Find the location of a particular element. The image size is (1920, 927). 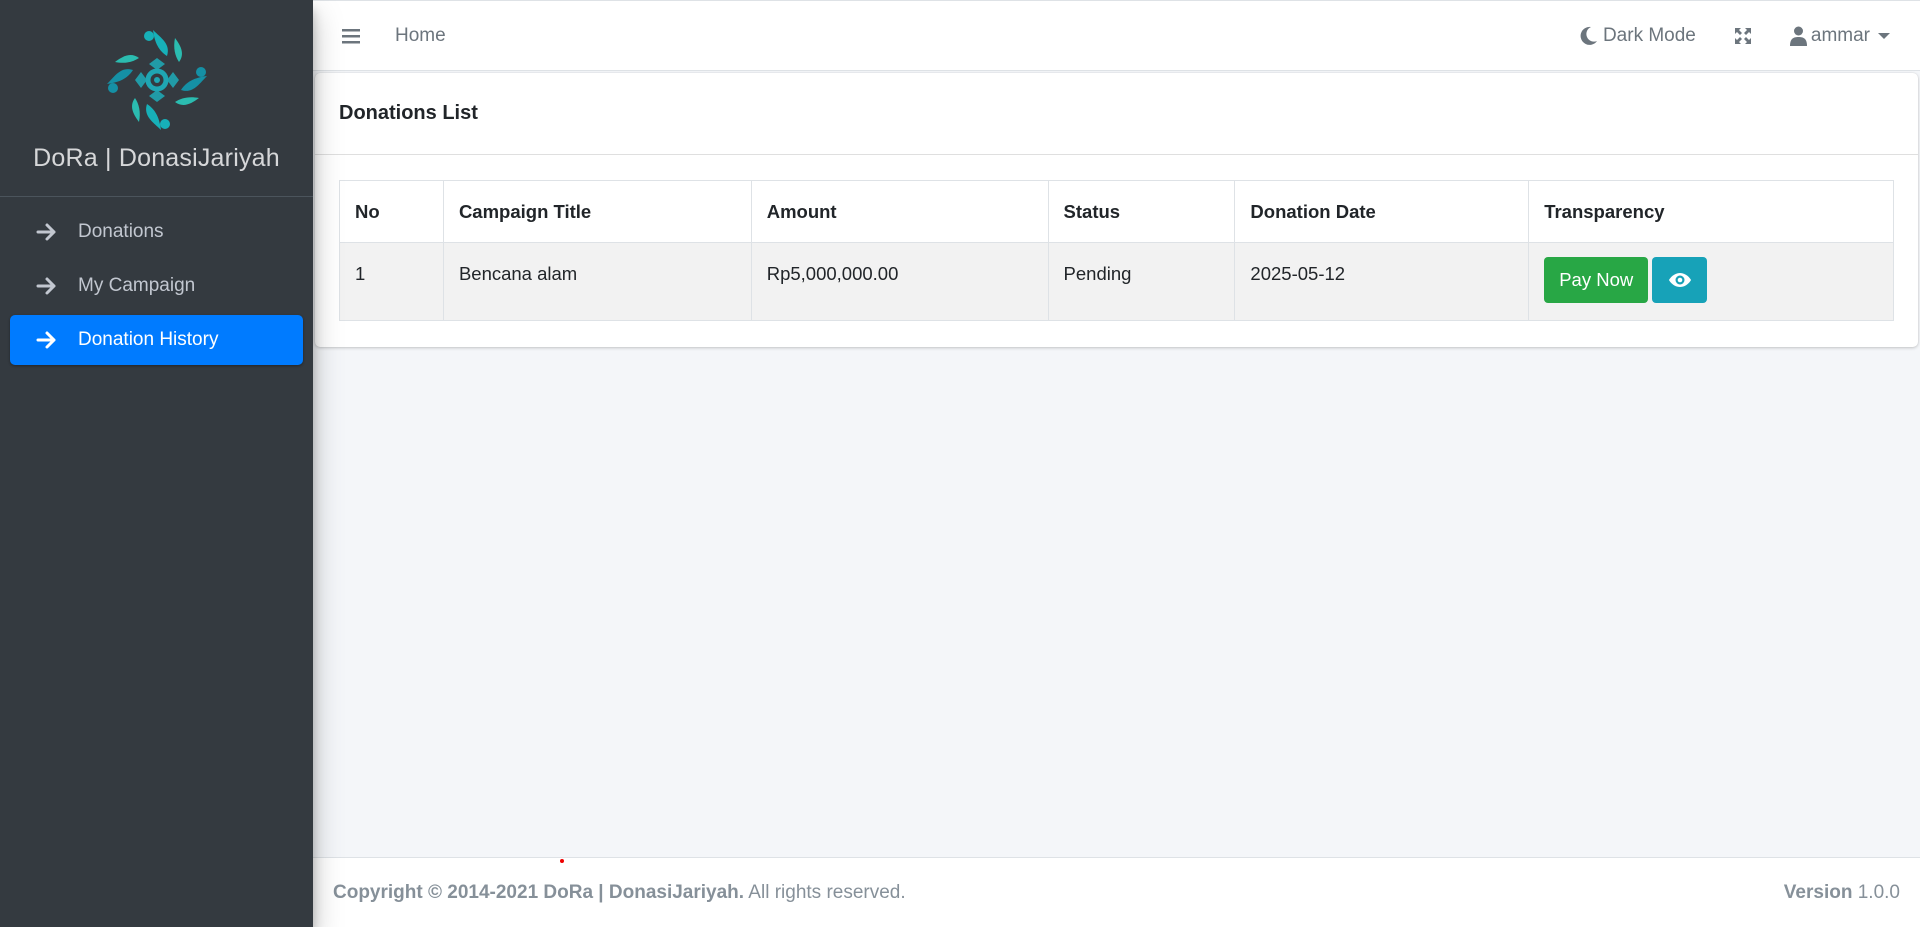

footer-version: Version 1.0.0 is located at coordinates (1842, 893).